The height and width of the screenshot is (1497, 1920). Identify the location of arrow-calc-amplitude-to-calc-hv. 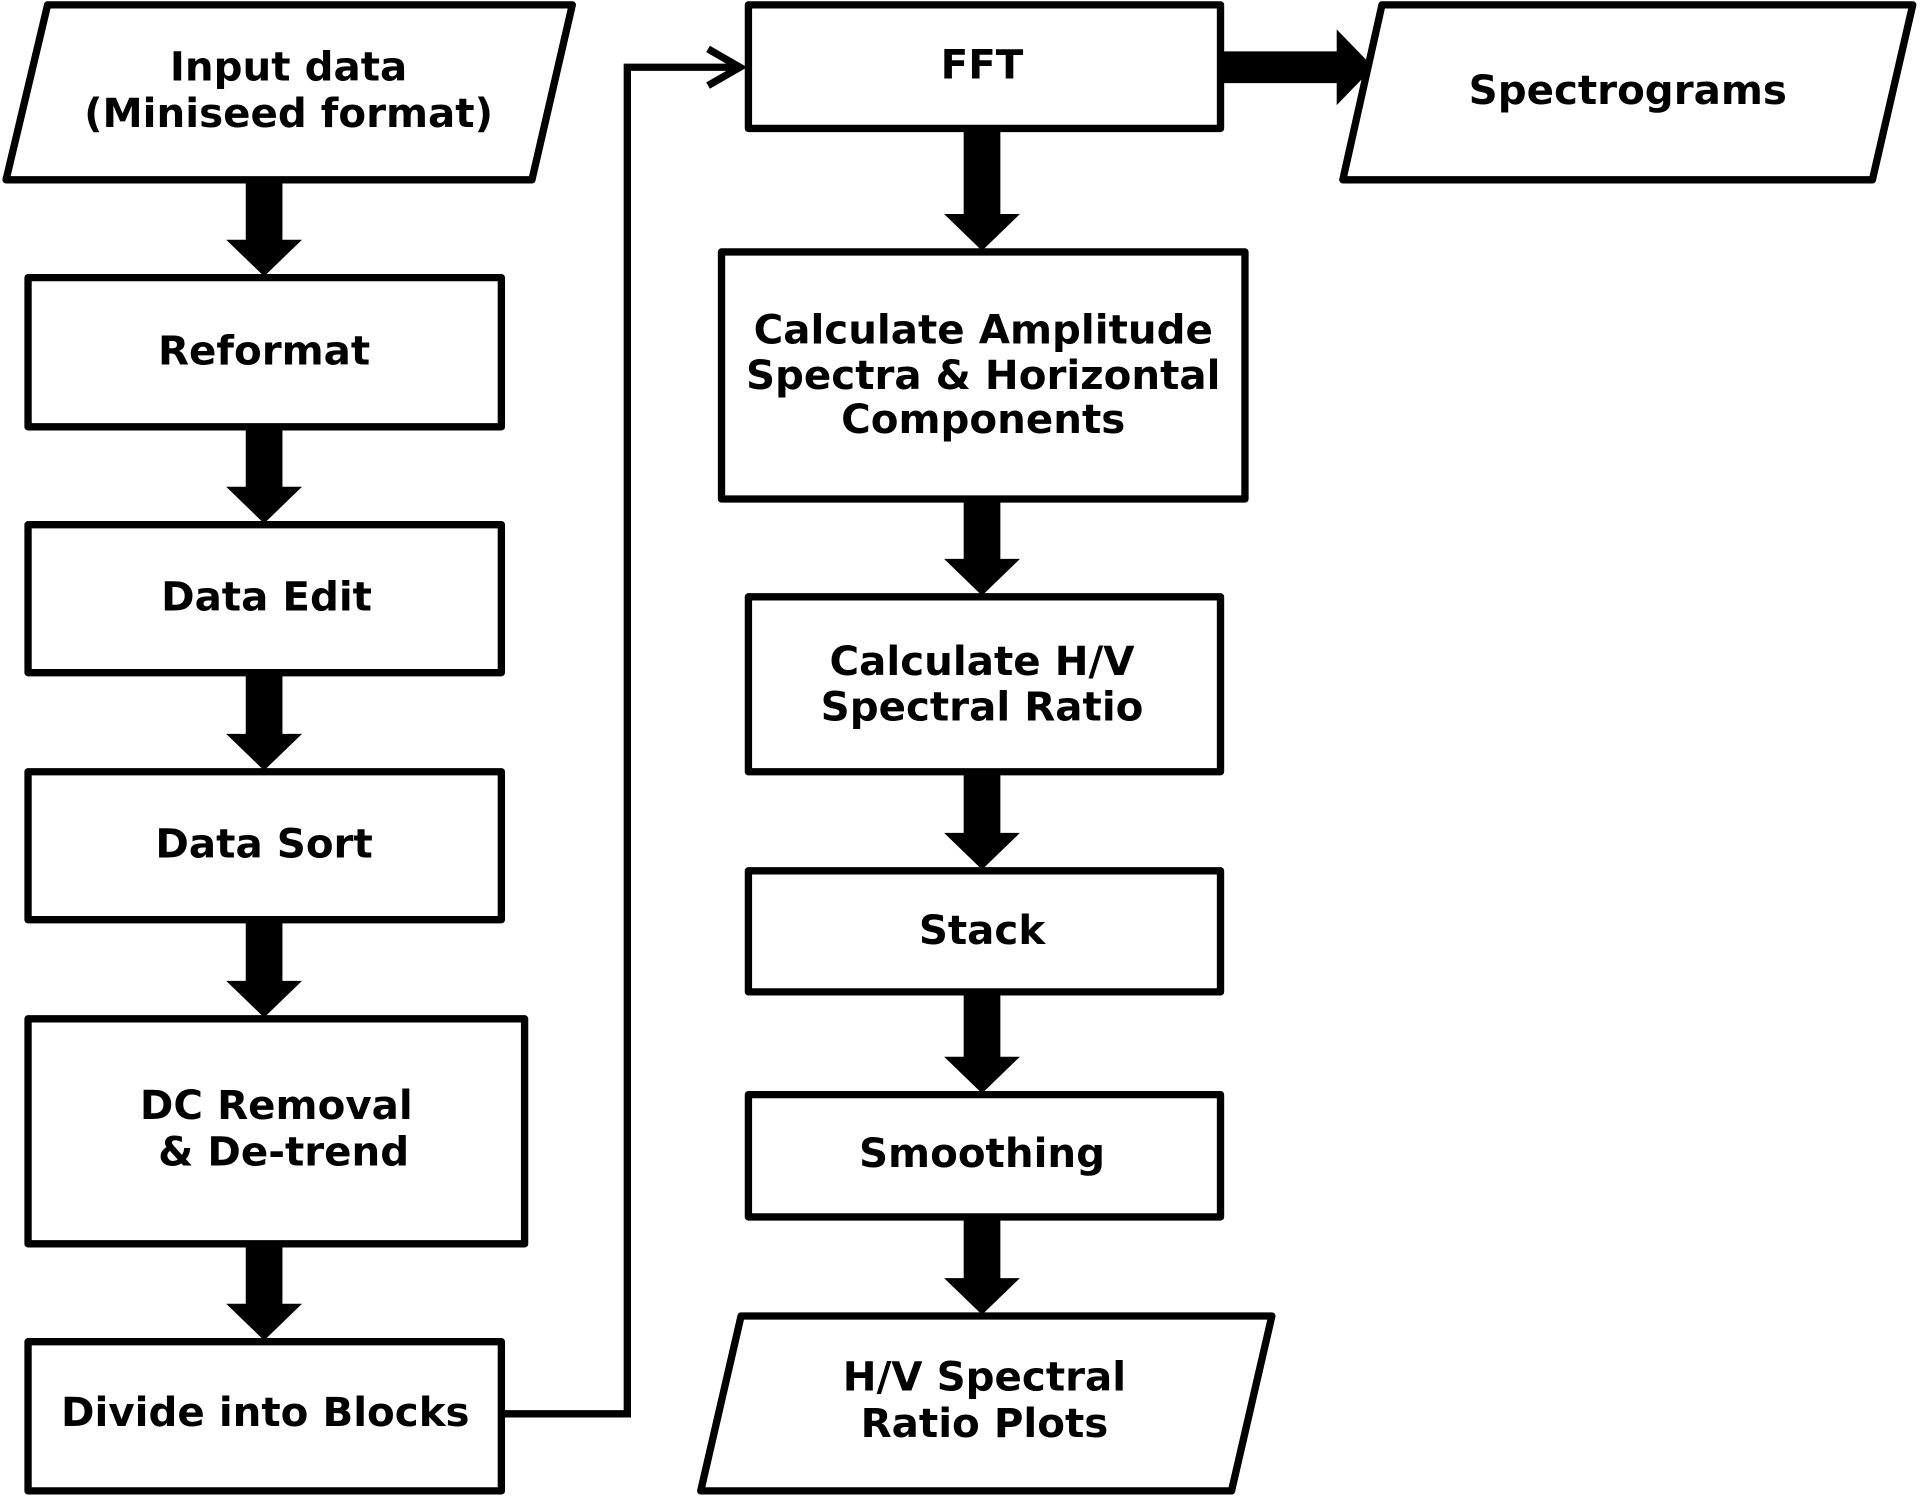
(982, 548).